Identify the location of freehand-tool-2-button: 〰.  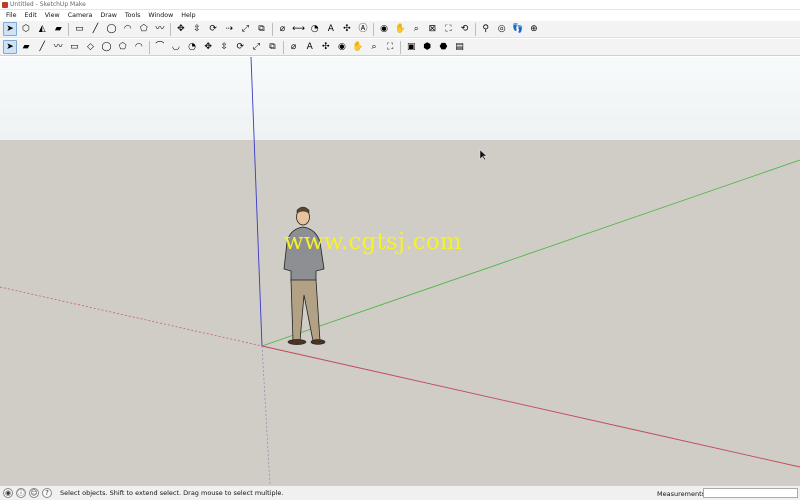
(58, 47).